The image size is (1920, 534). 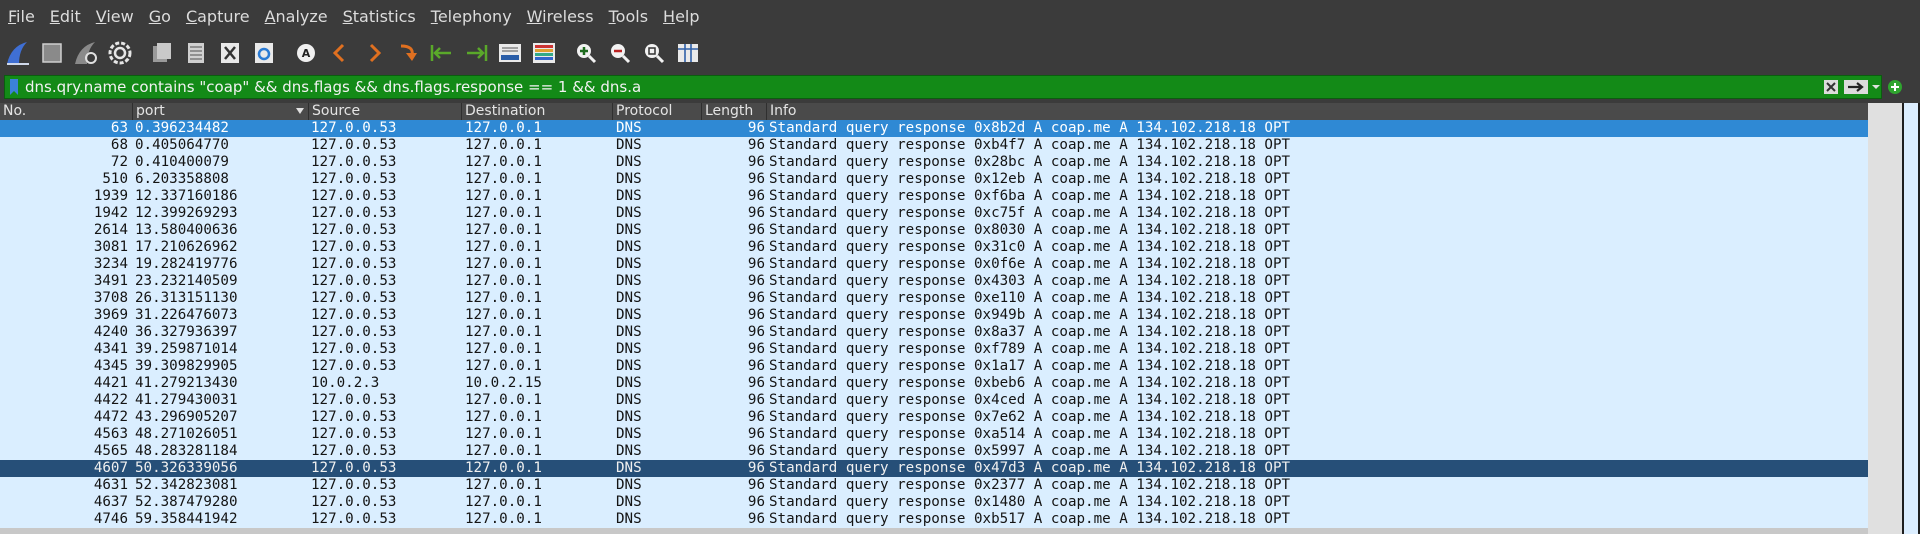 I want to click on column-header-protocol: Protocol, so click(x=657, y=111).